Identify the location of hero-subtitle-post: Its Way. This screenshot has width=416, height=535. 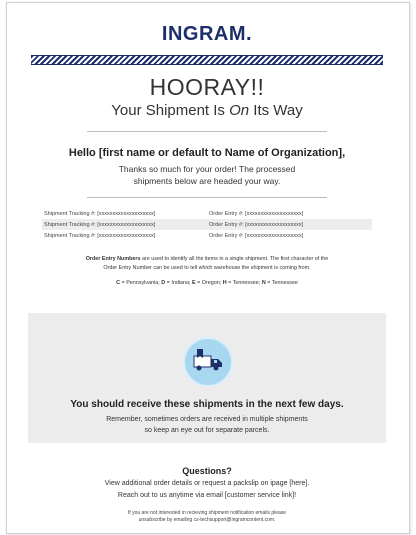
(276, 110).